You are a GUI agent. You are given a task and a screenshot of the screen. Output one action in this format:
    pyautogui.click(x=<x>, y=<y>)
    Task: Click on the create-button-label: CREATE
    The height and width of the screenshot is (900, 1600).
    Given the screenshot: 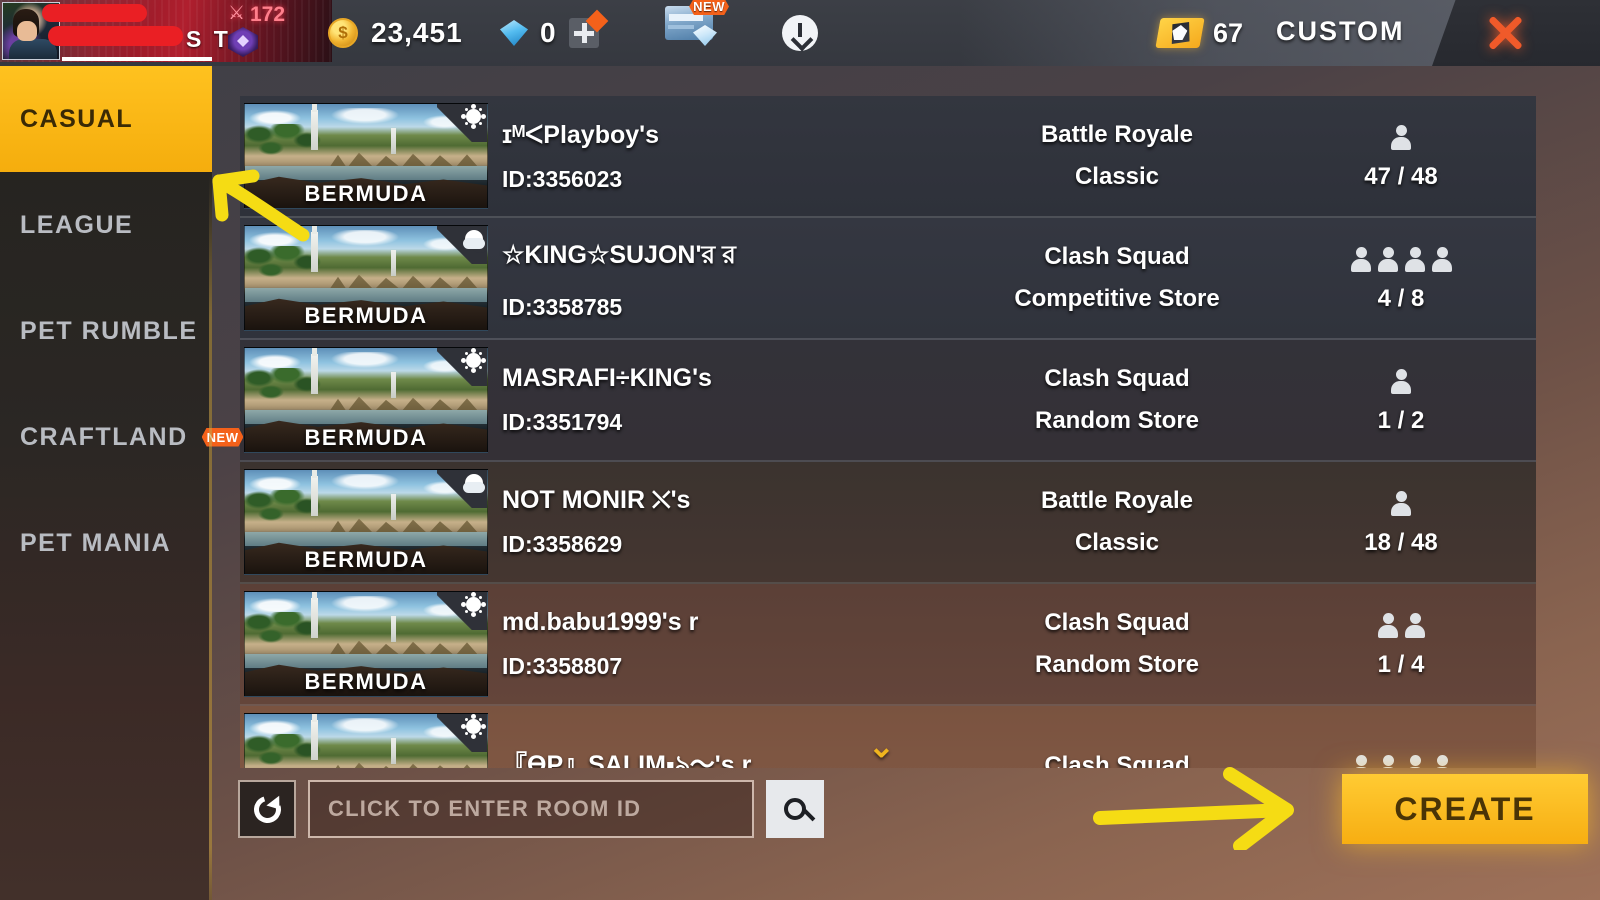 What is the action you would take?
    pyautogui.click(x=1465, y=808)
    